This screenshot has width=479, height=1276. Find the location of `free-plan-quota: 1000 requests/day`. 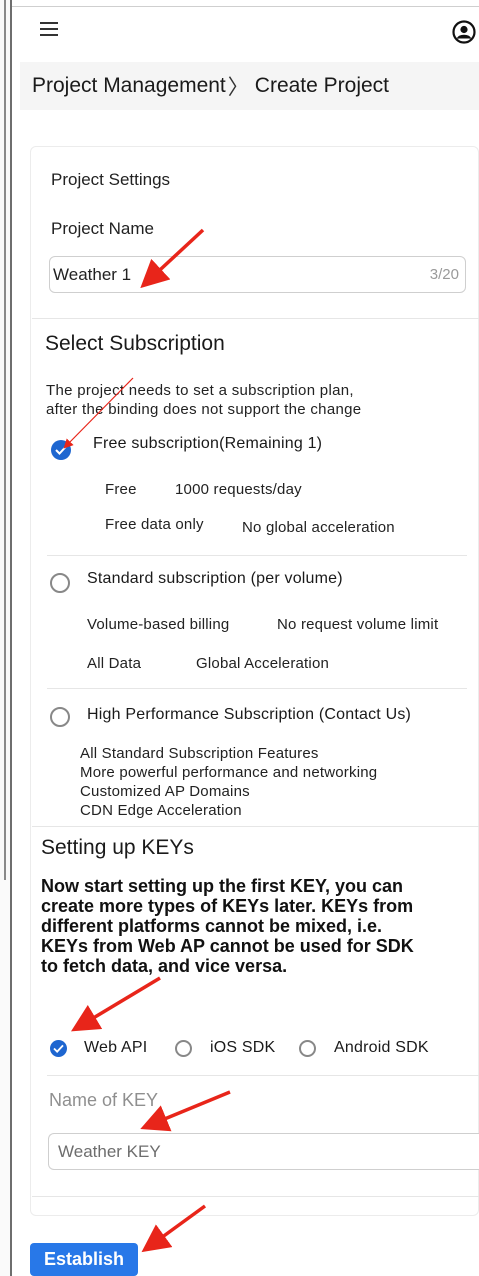

free-plan-quota: 1000 requests/day is located at coordinates (238, 489).